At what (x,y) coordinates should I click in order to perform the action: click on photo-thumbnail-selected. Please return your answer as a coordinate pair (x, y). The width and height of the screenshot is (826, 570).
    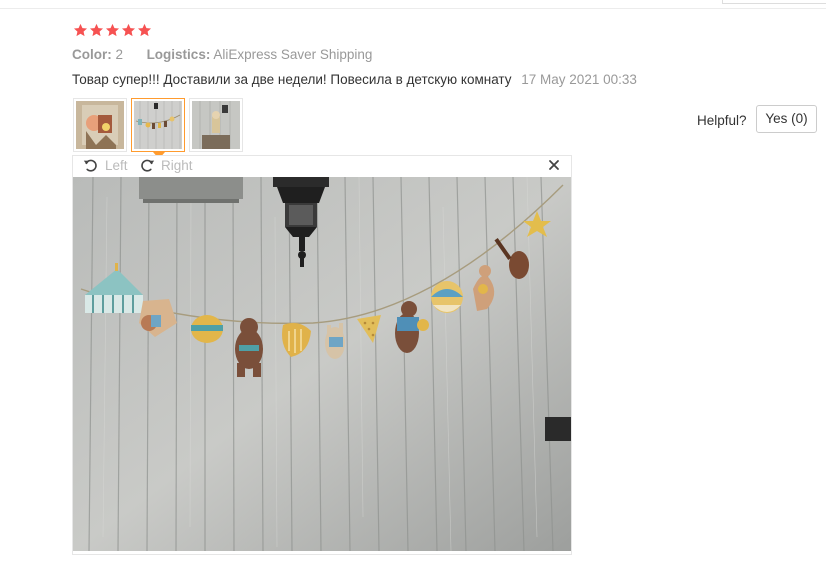
    Looking at the image, I should click on (158, 128).